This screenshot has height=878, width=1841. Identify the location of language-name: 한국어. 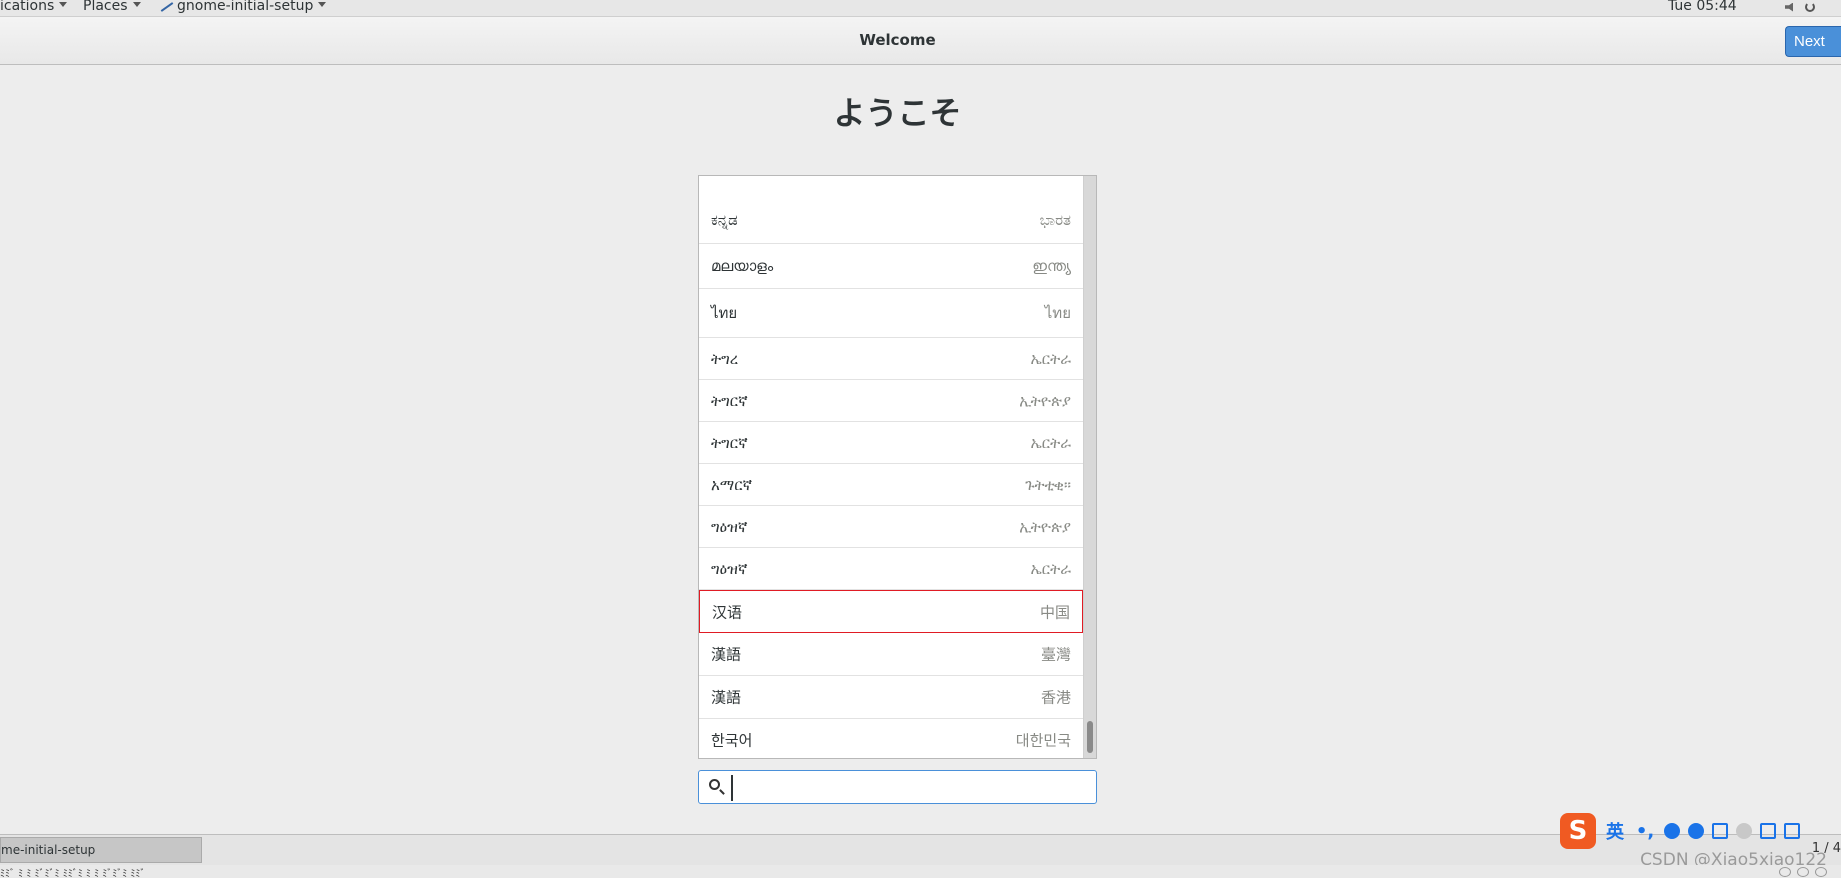
(732, 740).